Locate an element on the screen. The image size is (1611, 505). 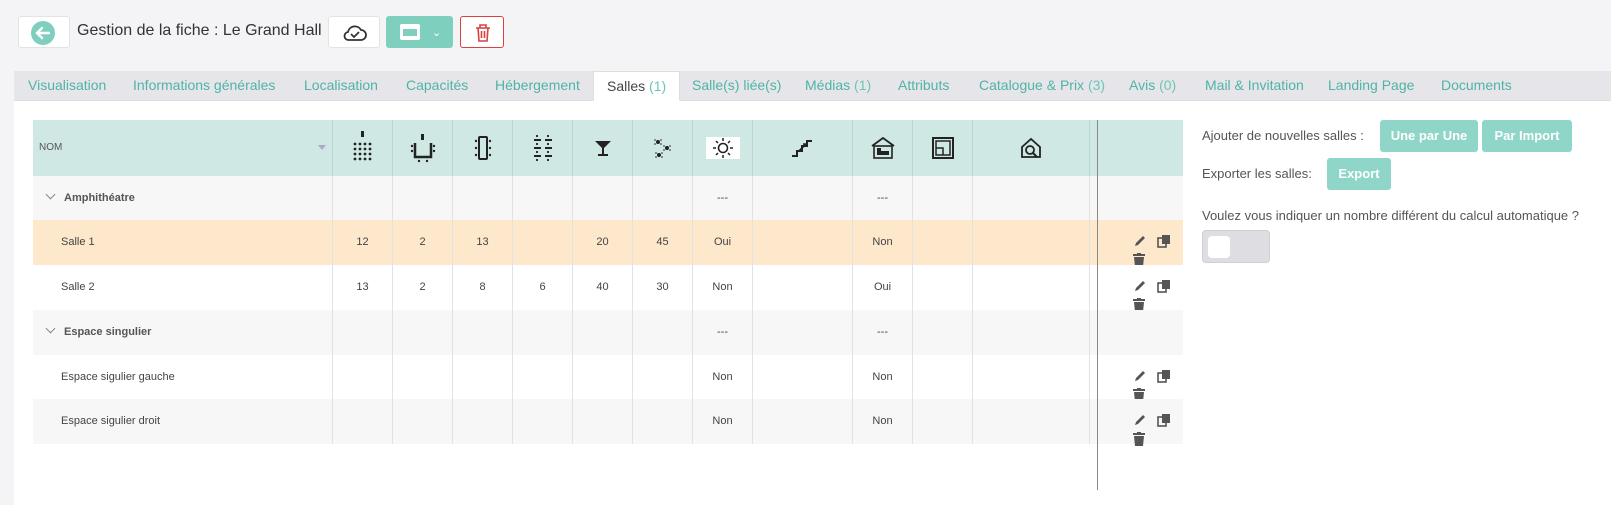
column-header-daylight is located at coordinates (723, 148).